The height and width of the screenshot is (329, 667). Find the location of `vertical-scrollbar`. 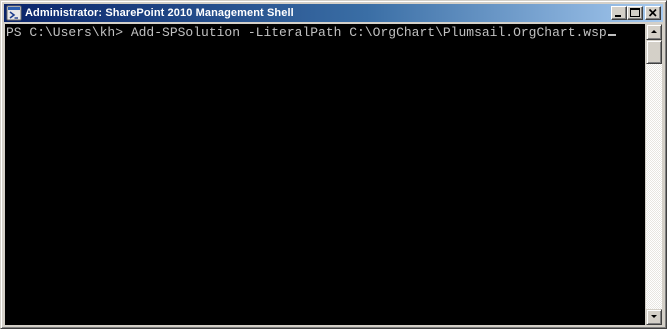

vertical-scrollbar is located at coordinates (654, 174).